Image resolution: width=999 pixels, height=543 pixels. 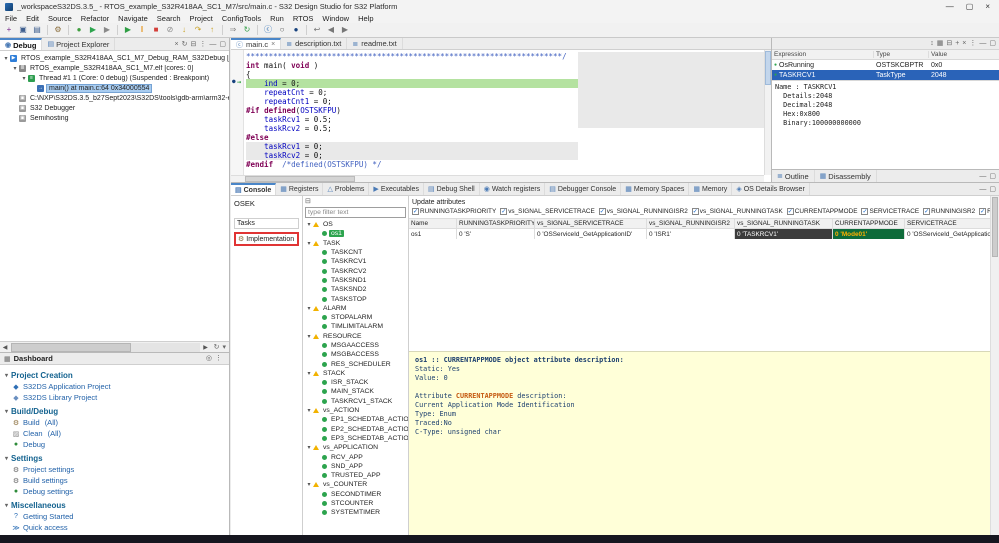 What do you see at coordinates (201, 18) in the screenshot?
I see `menu-project: Project` at bounding box center [201, 18].